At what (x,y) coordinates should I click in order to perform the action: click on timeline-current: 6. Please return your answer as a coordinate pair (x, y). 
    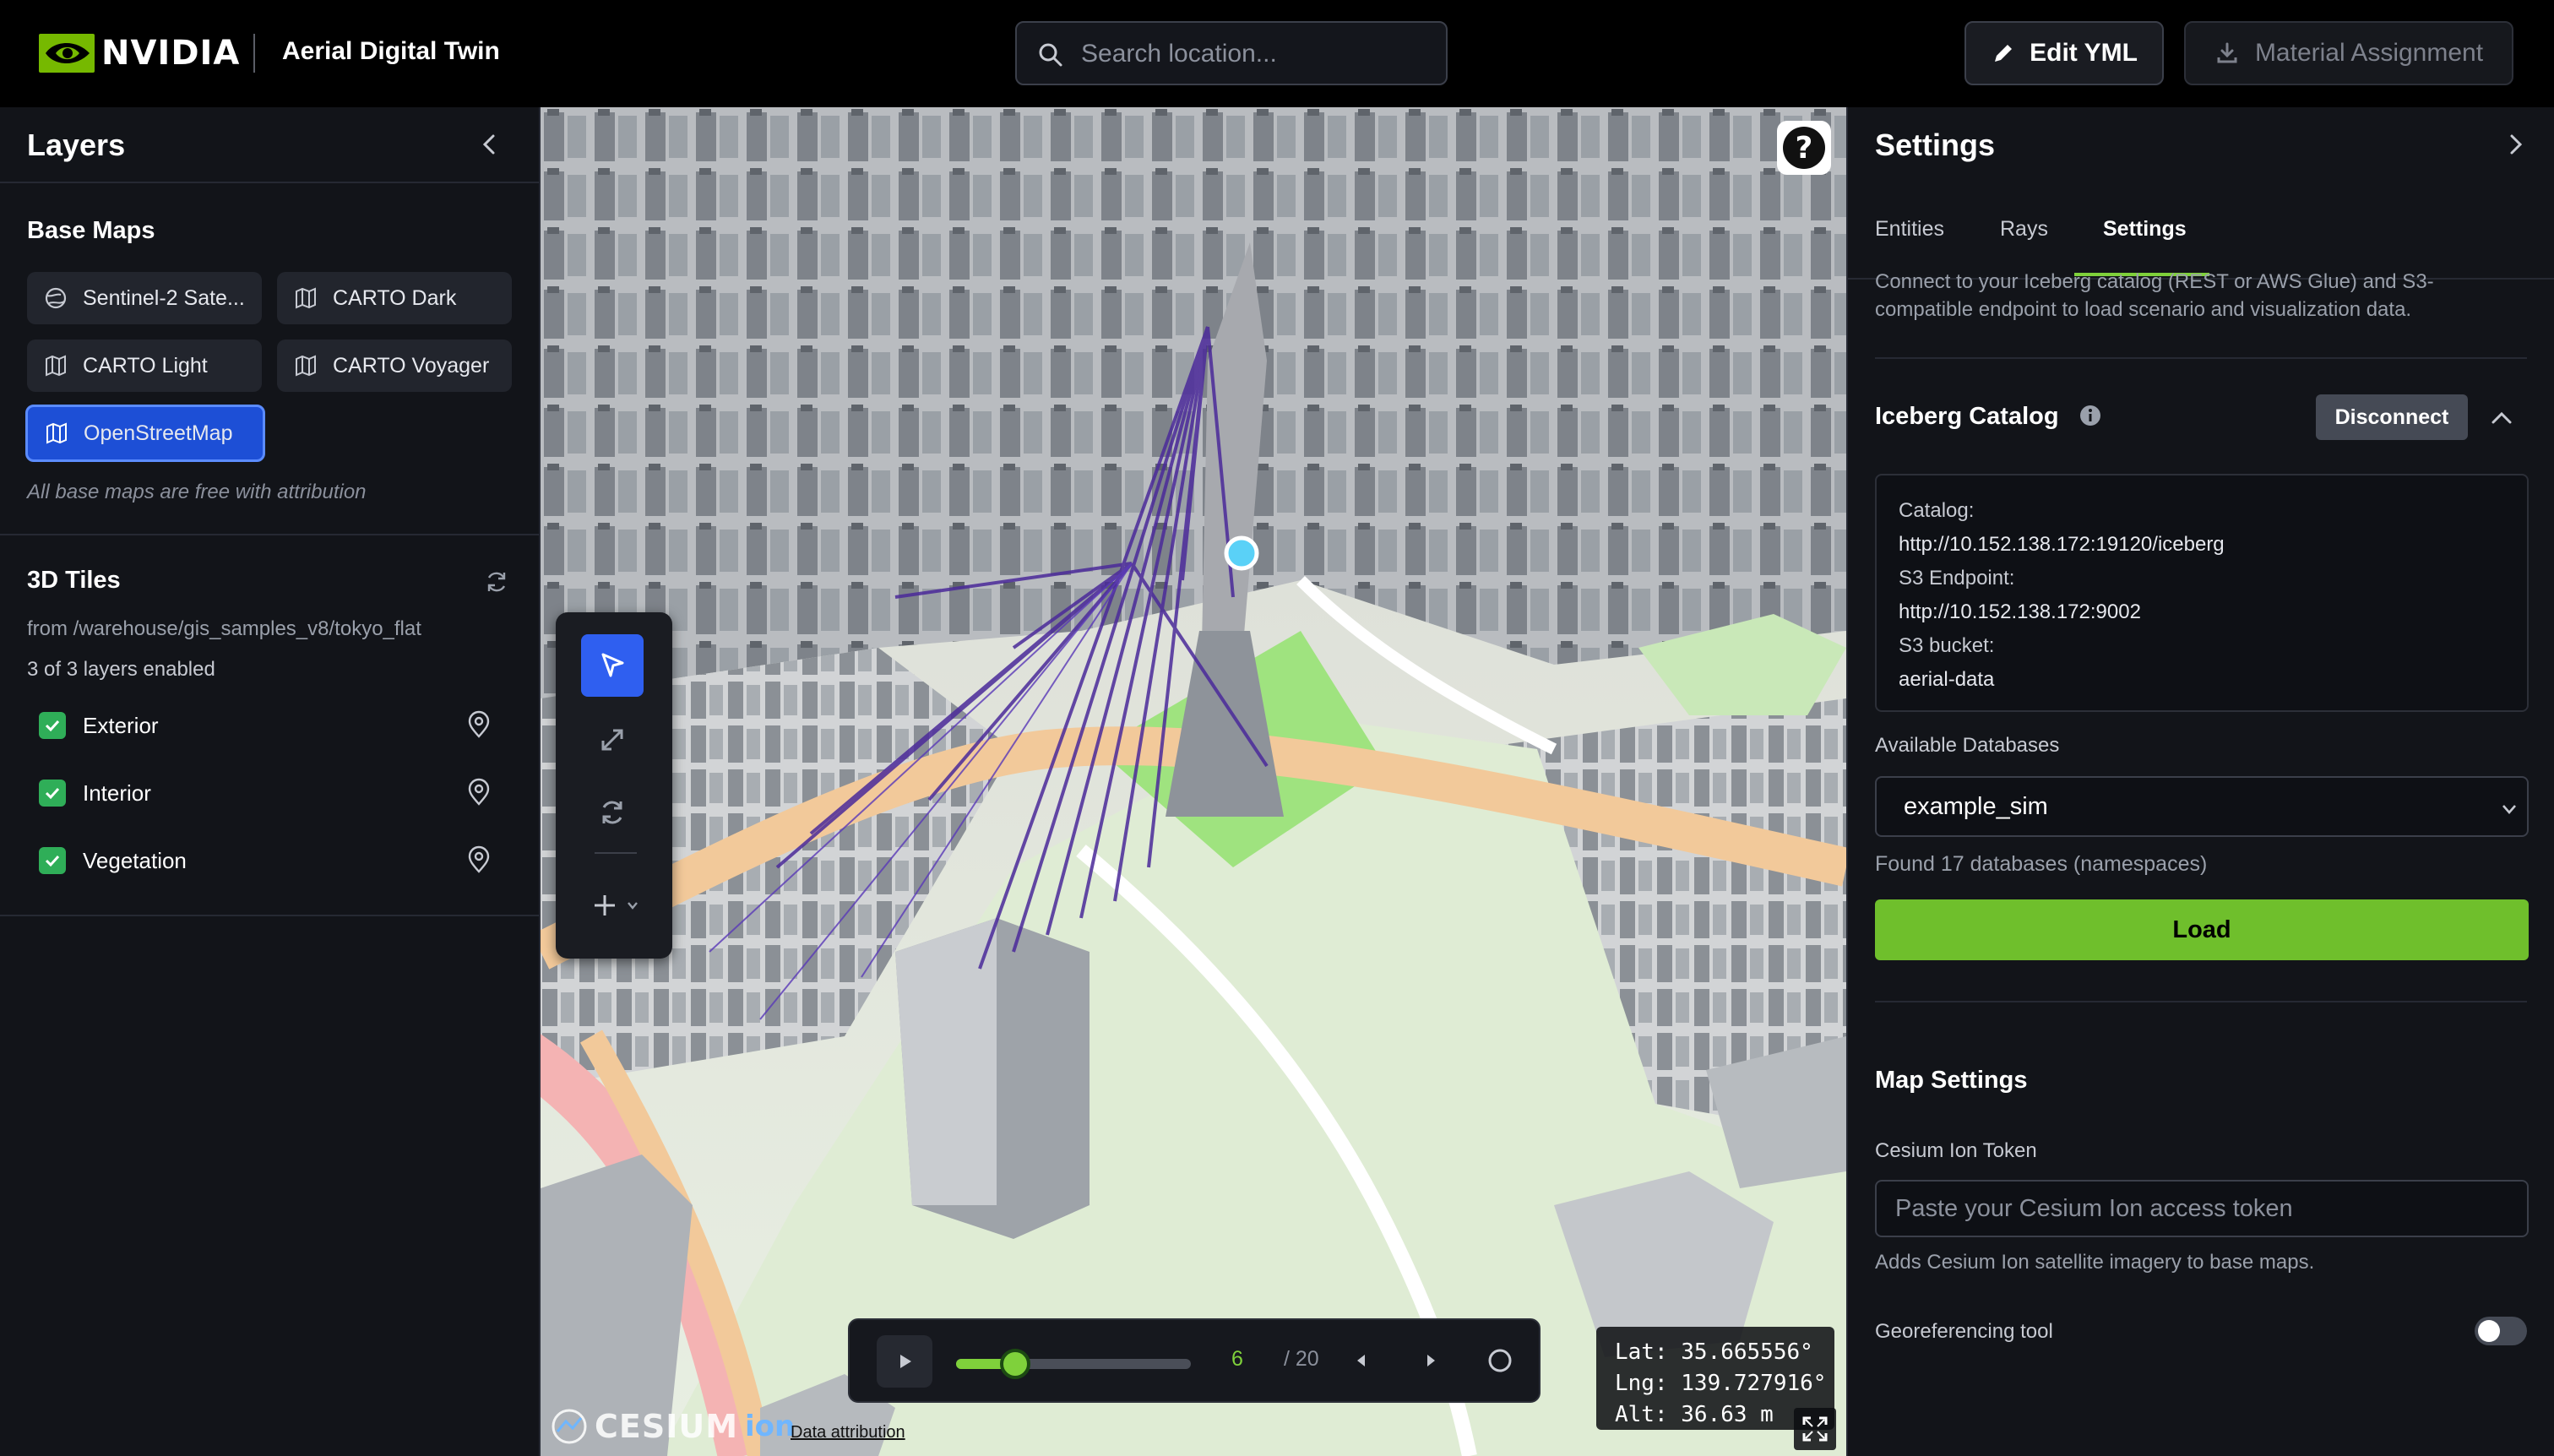
    Looking at the image, I should click on (1237, 1359).